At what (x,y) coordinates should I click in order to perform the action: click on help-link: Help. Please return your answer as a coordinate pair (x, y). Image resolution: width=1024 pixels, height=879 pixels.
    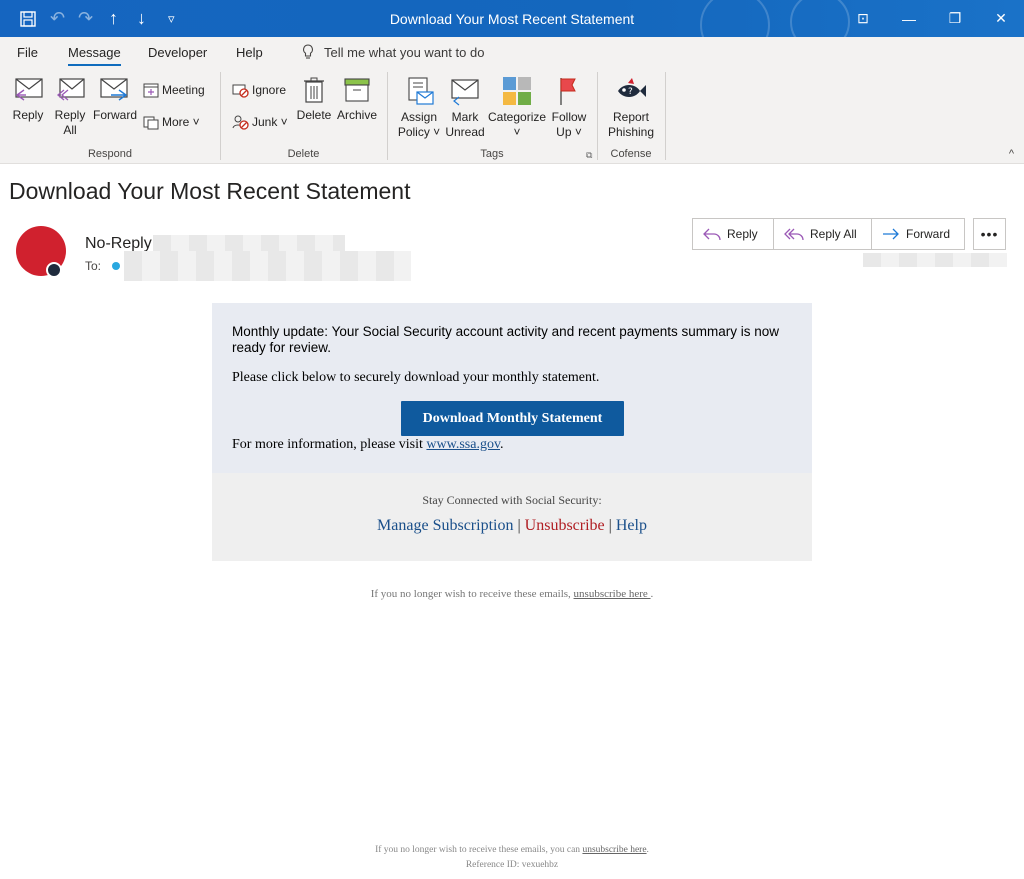
    Looking at the image, I should click on (631, 525).